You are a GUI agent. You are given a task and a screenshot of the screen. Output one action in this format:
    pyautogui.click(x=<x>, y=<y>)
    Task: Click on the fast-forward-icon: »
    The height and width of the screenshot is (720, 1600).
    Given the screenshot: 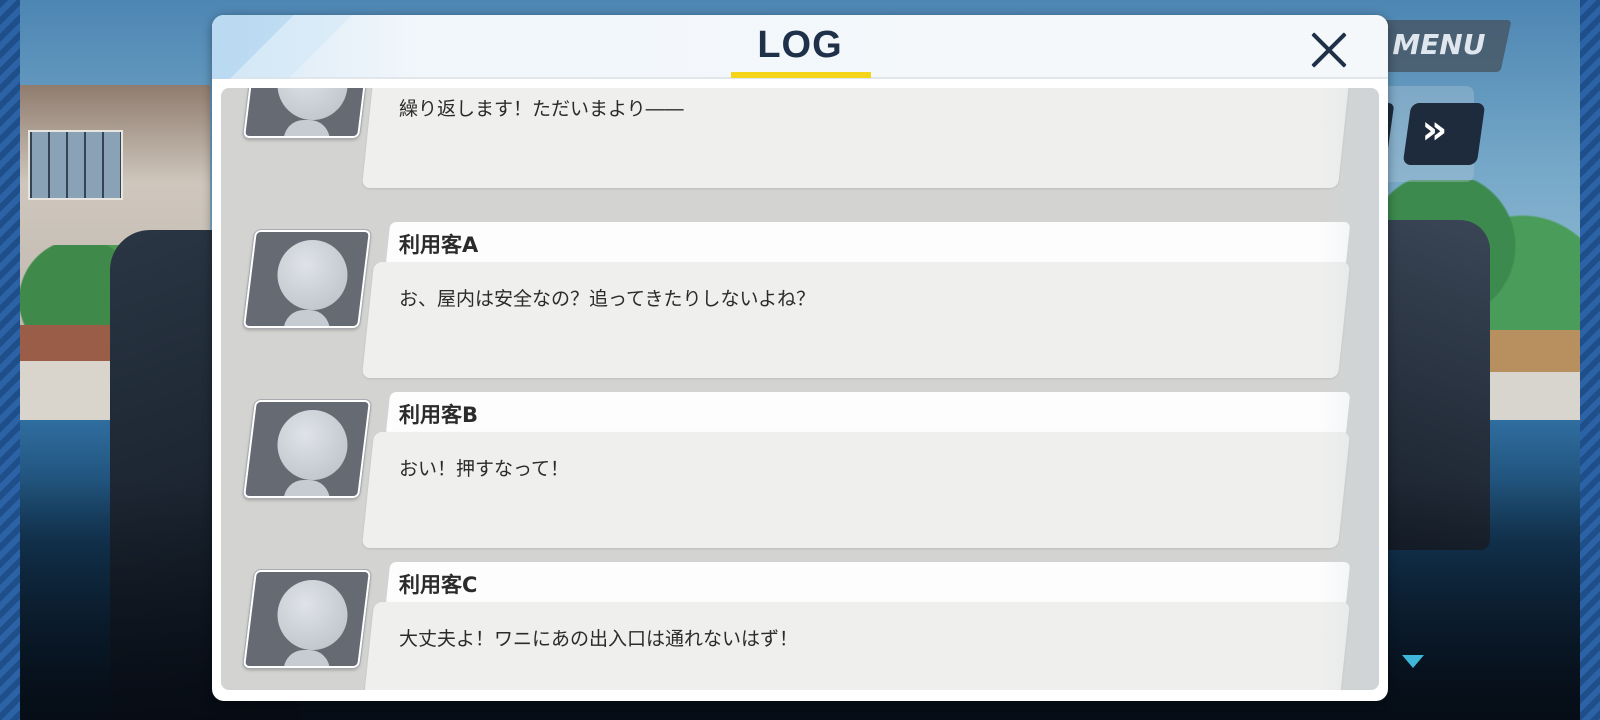 What is the action you would take?
    pyautogui.click(x=1434, y=130)
    